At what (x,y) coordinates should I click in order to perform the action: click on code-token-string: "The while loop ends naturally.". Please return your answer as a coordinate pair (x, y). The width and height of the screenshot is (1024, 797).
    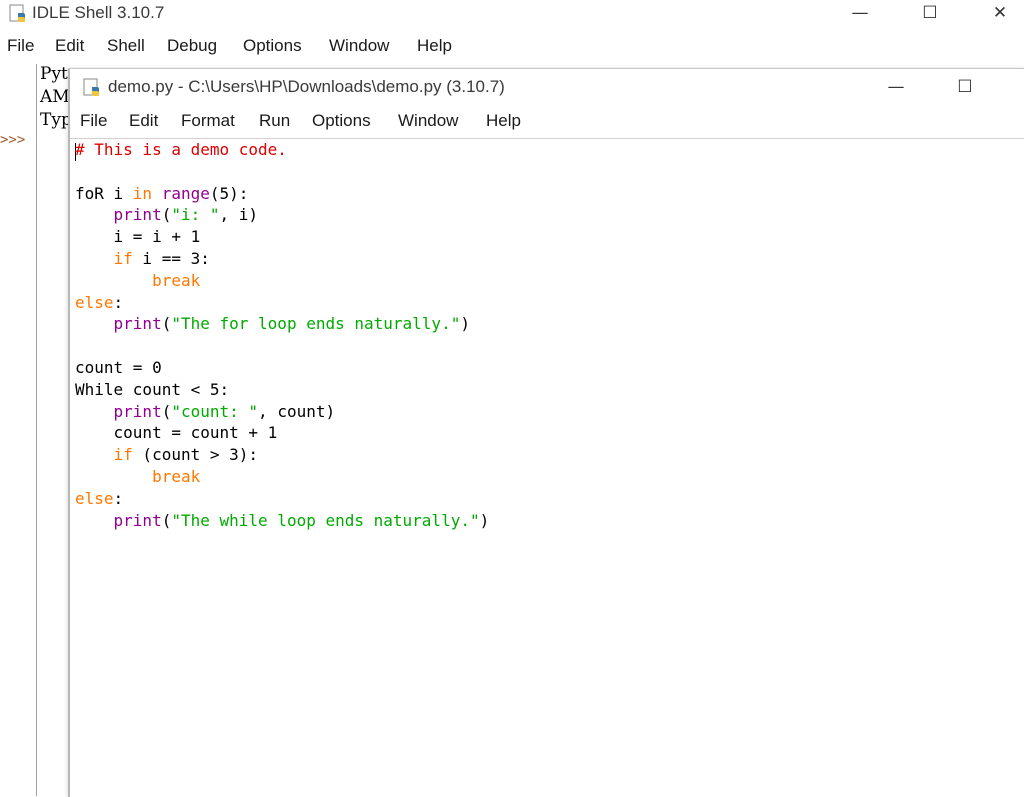
    Looking at the image, I should click on (325, 520).